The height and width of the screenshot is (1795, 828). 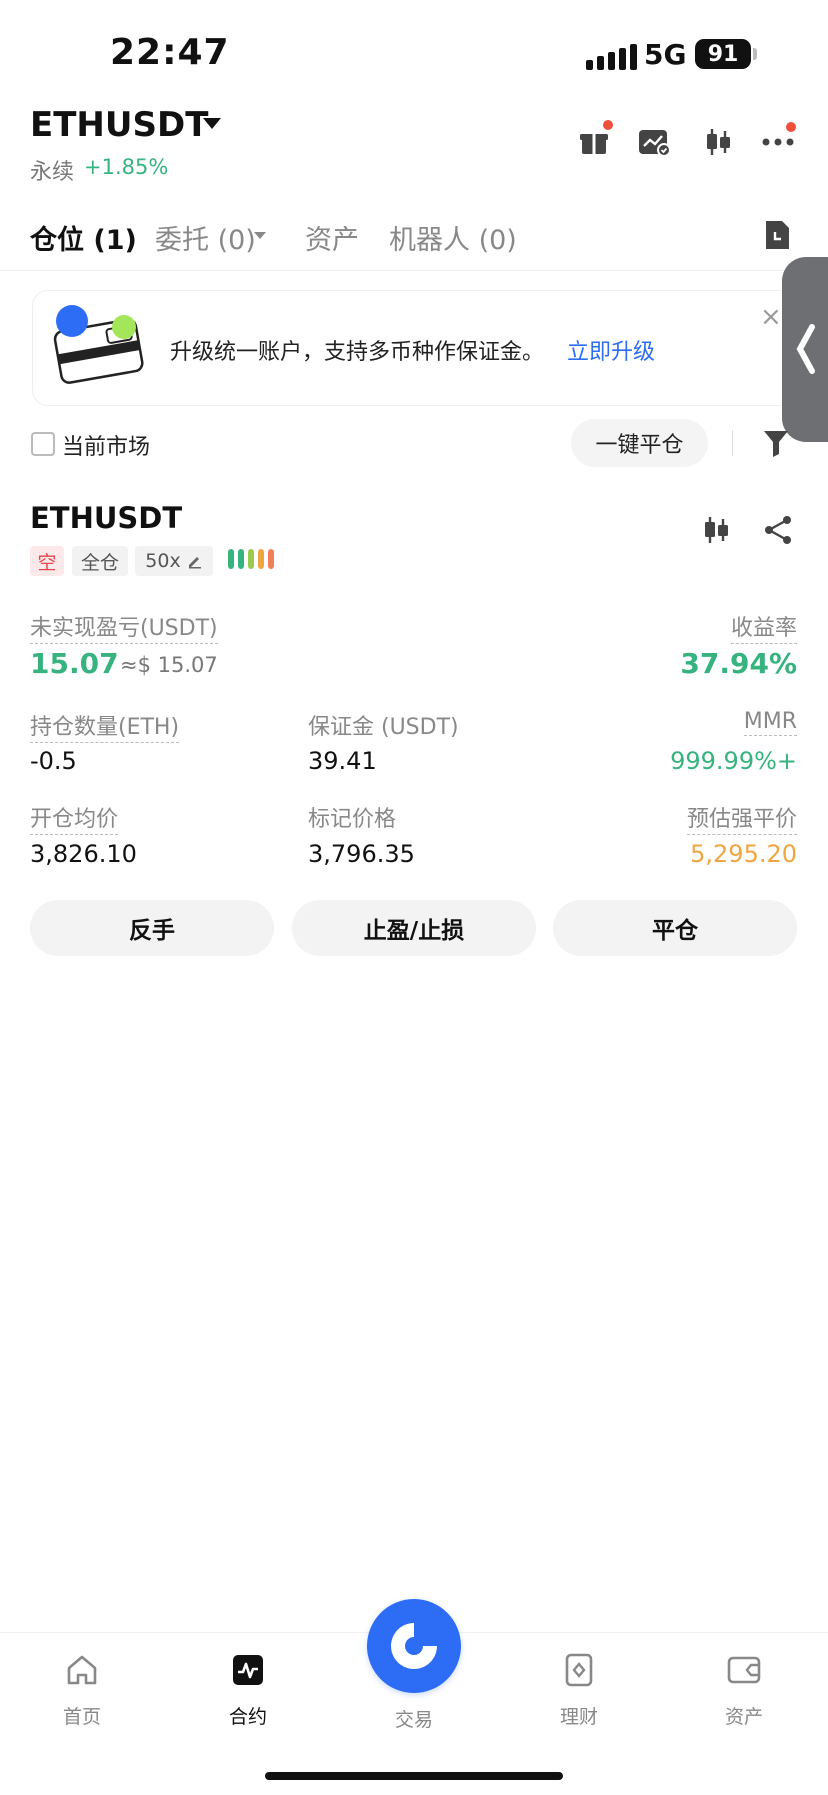 What do you see at coordinates (248, 1690) in the screenshot?
I see `nav-contract: 合约` at bounding box center [248, 1690].